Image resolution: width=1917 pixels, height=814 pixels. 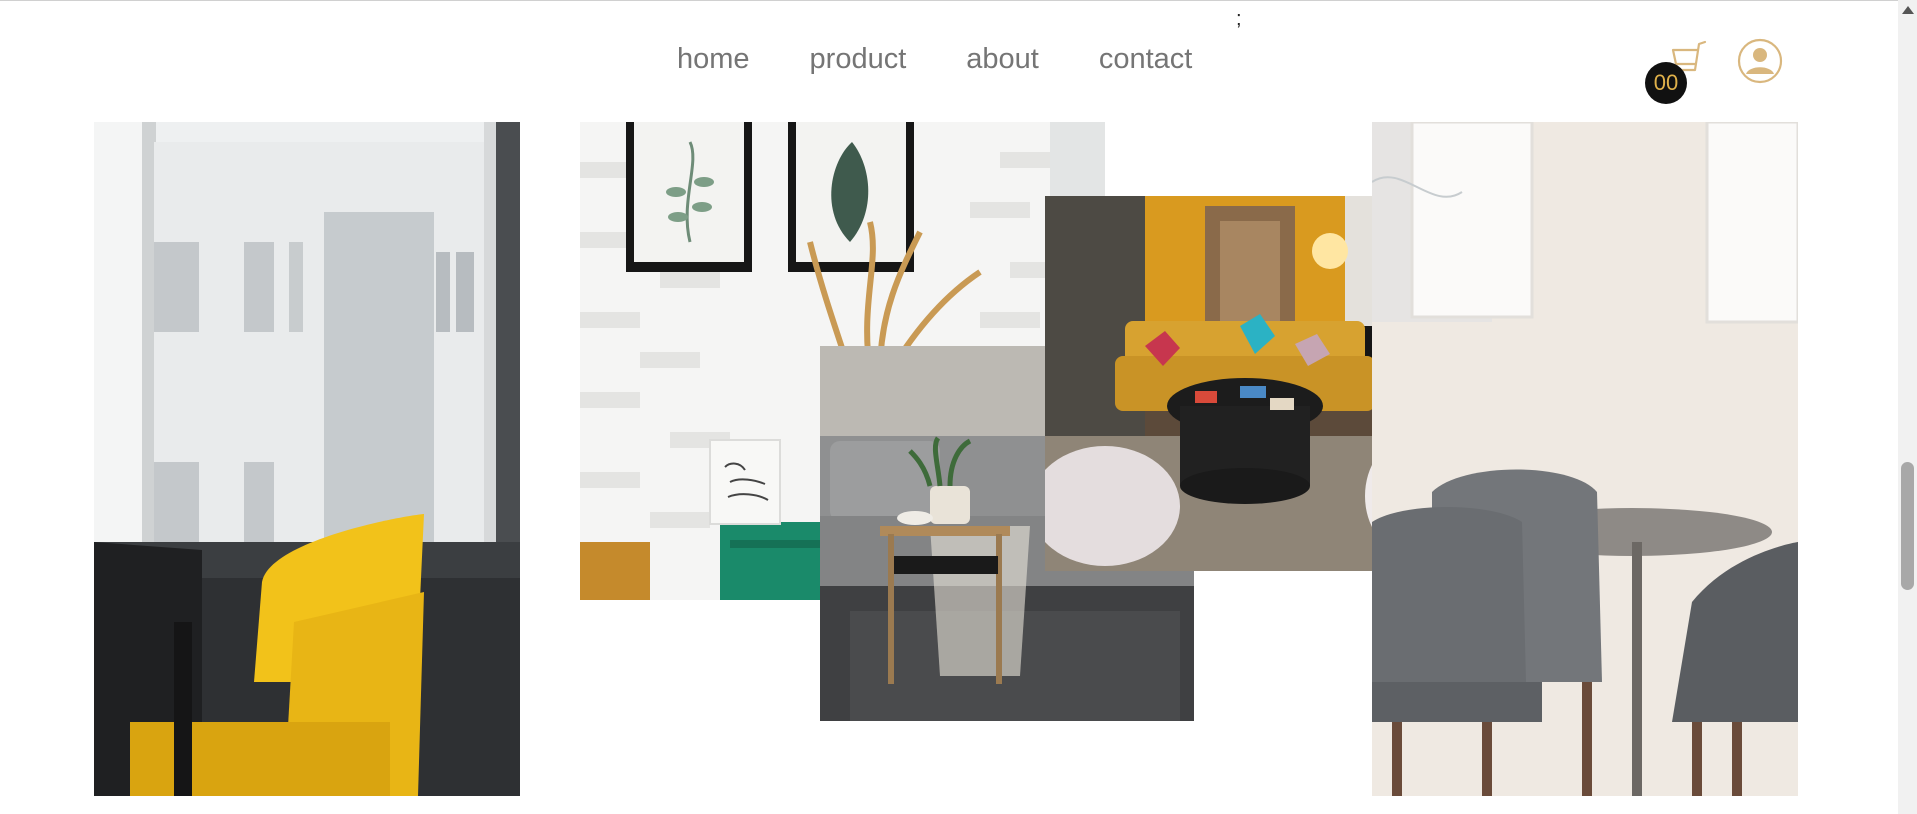 I want to click on stray-text: ;, so click(x=1239, y=19).